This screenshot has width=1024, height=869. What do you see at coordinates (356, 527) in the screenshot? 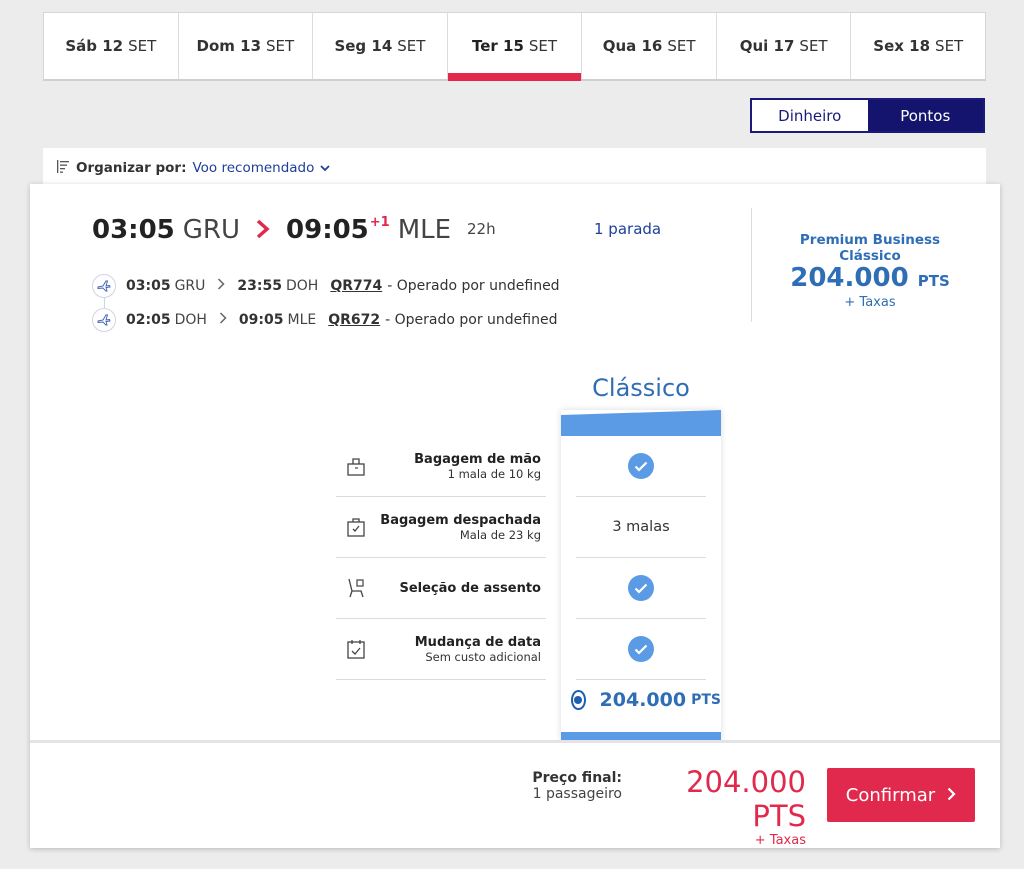
I see `checked-bag-icon` at bounding box center [356, 527].